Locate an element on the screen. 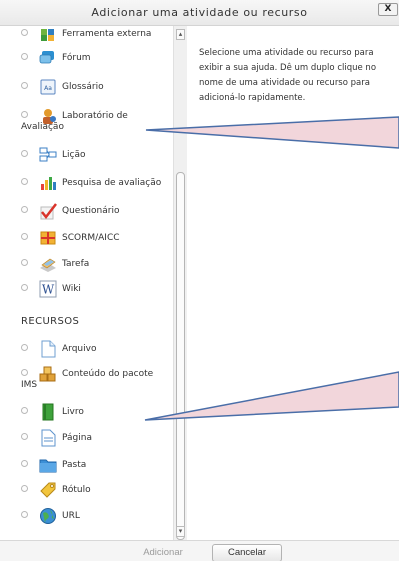 The image size is (399, 561). option-label: Pesquisa de avaliação is located at coordinates (112, 183).